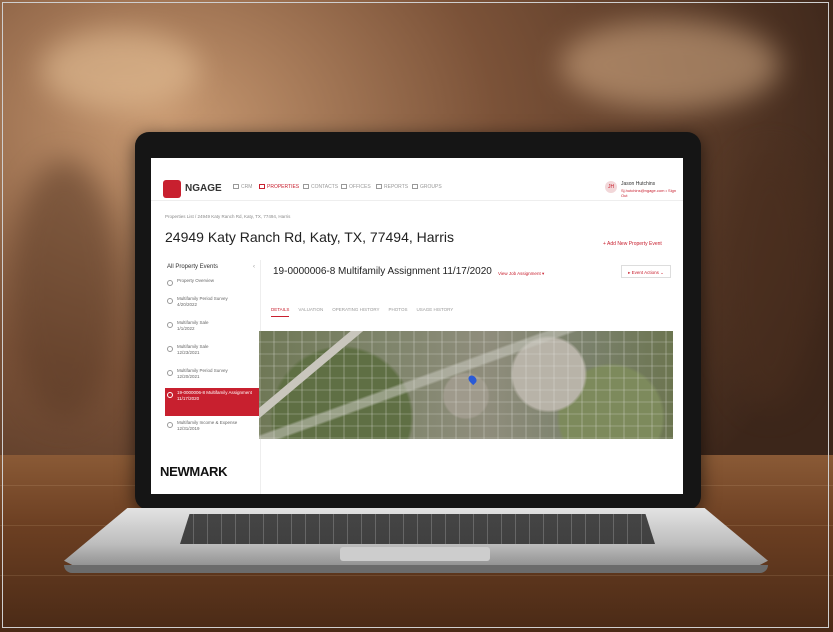  I want to click on event-actions-button: ▸ Event Actions ⌄, so click(646, 271).